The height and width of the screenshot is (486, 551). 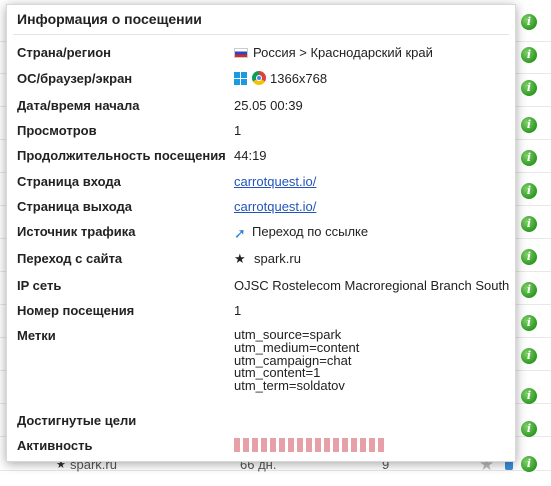 I want to click on value-traffic-source: ➚ Переход по ссылке, so click(x=301, y=232).